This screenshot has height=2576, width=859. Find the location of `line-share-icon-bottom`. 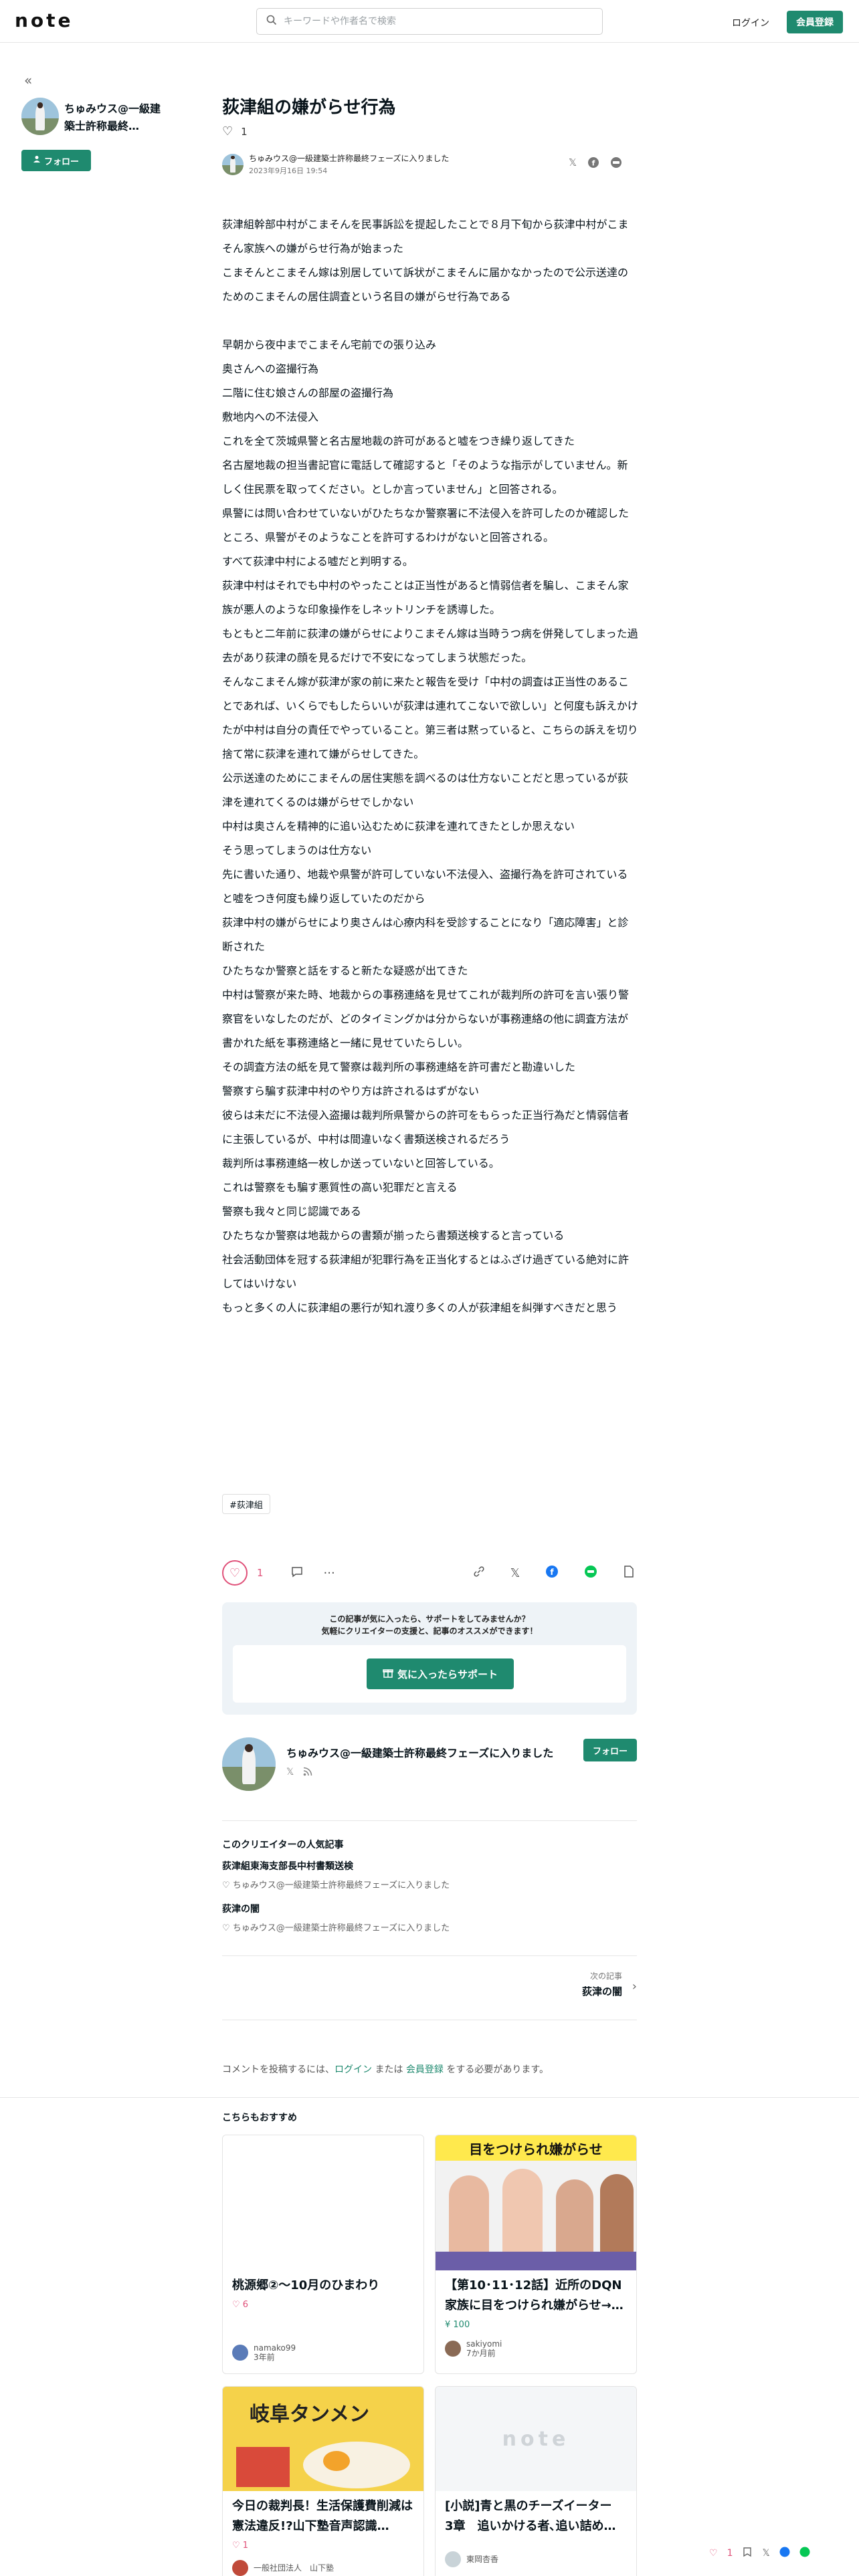

line-share-icon-bottom is located at coordinates (590, 1573).